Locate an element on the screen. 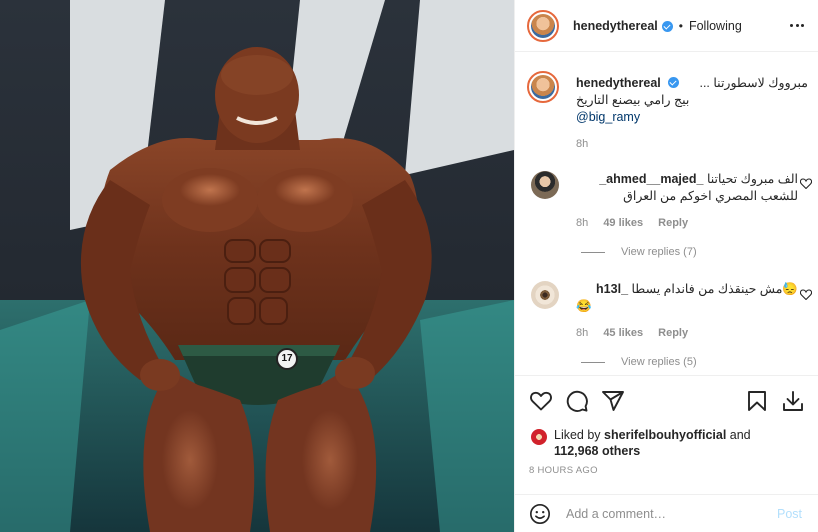 The height and width of the screenshot is (532, 818). comment-text-line1: 😓مش حينقذك من فاندام يسطا is located at coordinates (715, 289).